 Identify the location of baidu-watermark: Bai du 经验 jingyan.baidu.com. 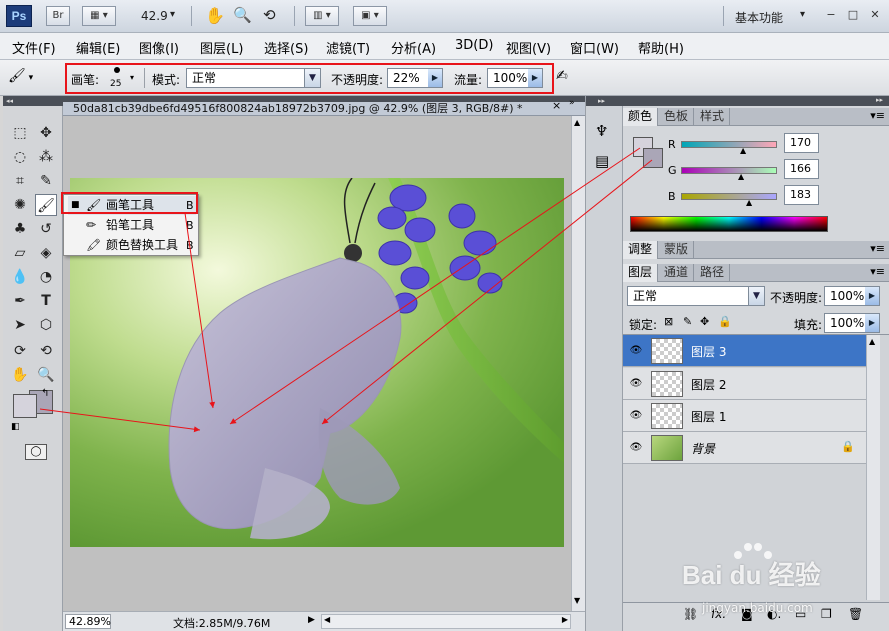
(782, 586).